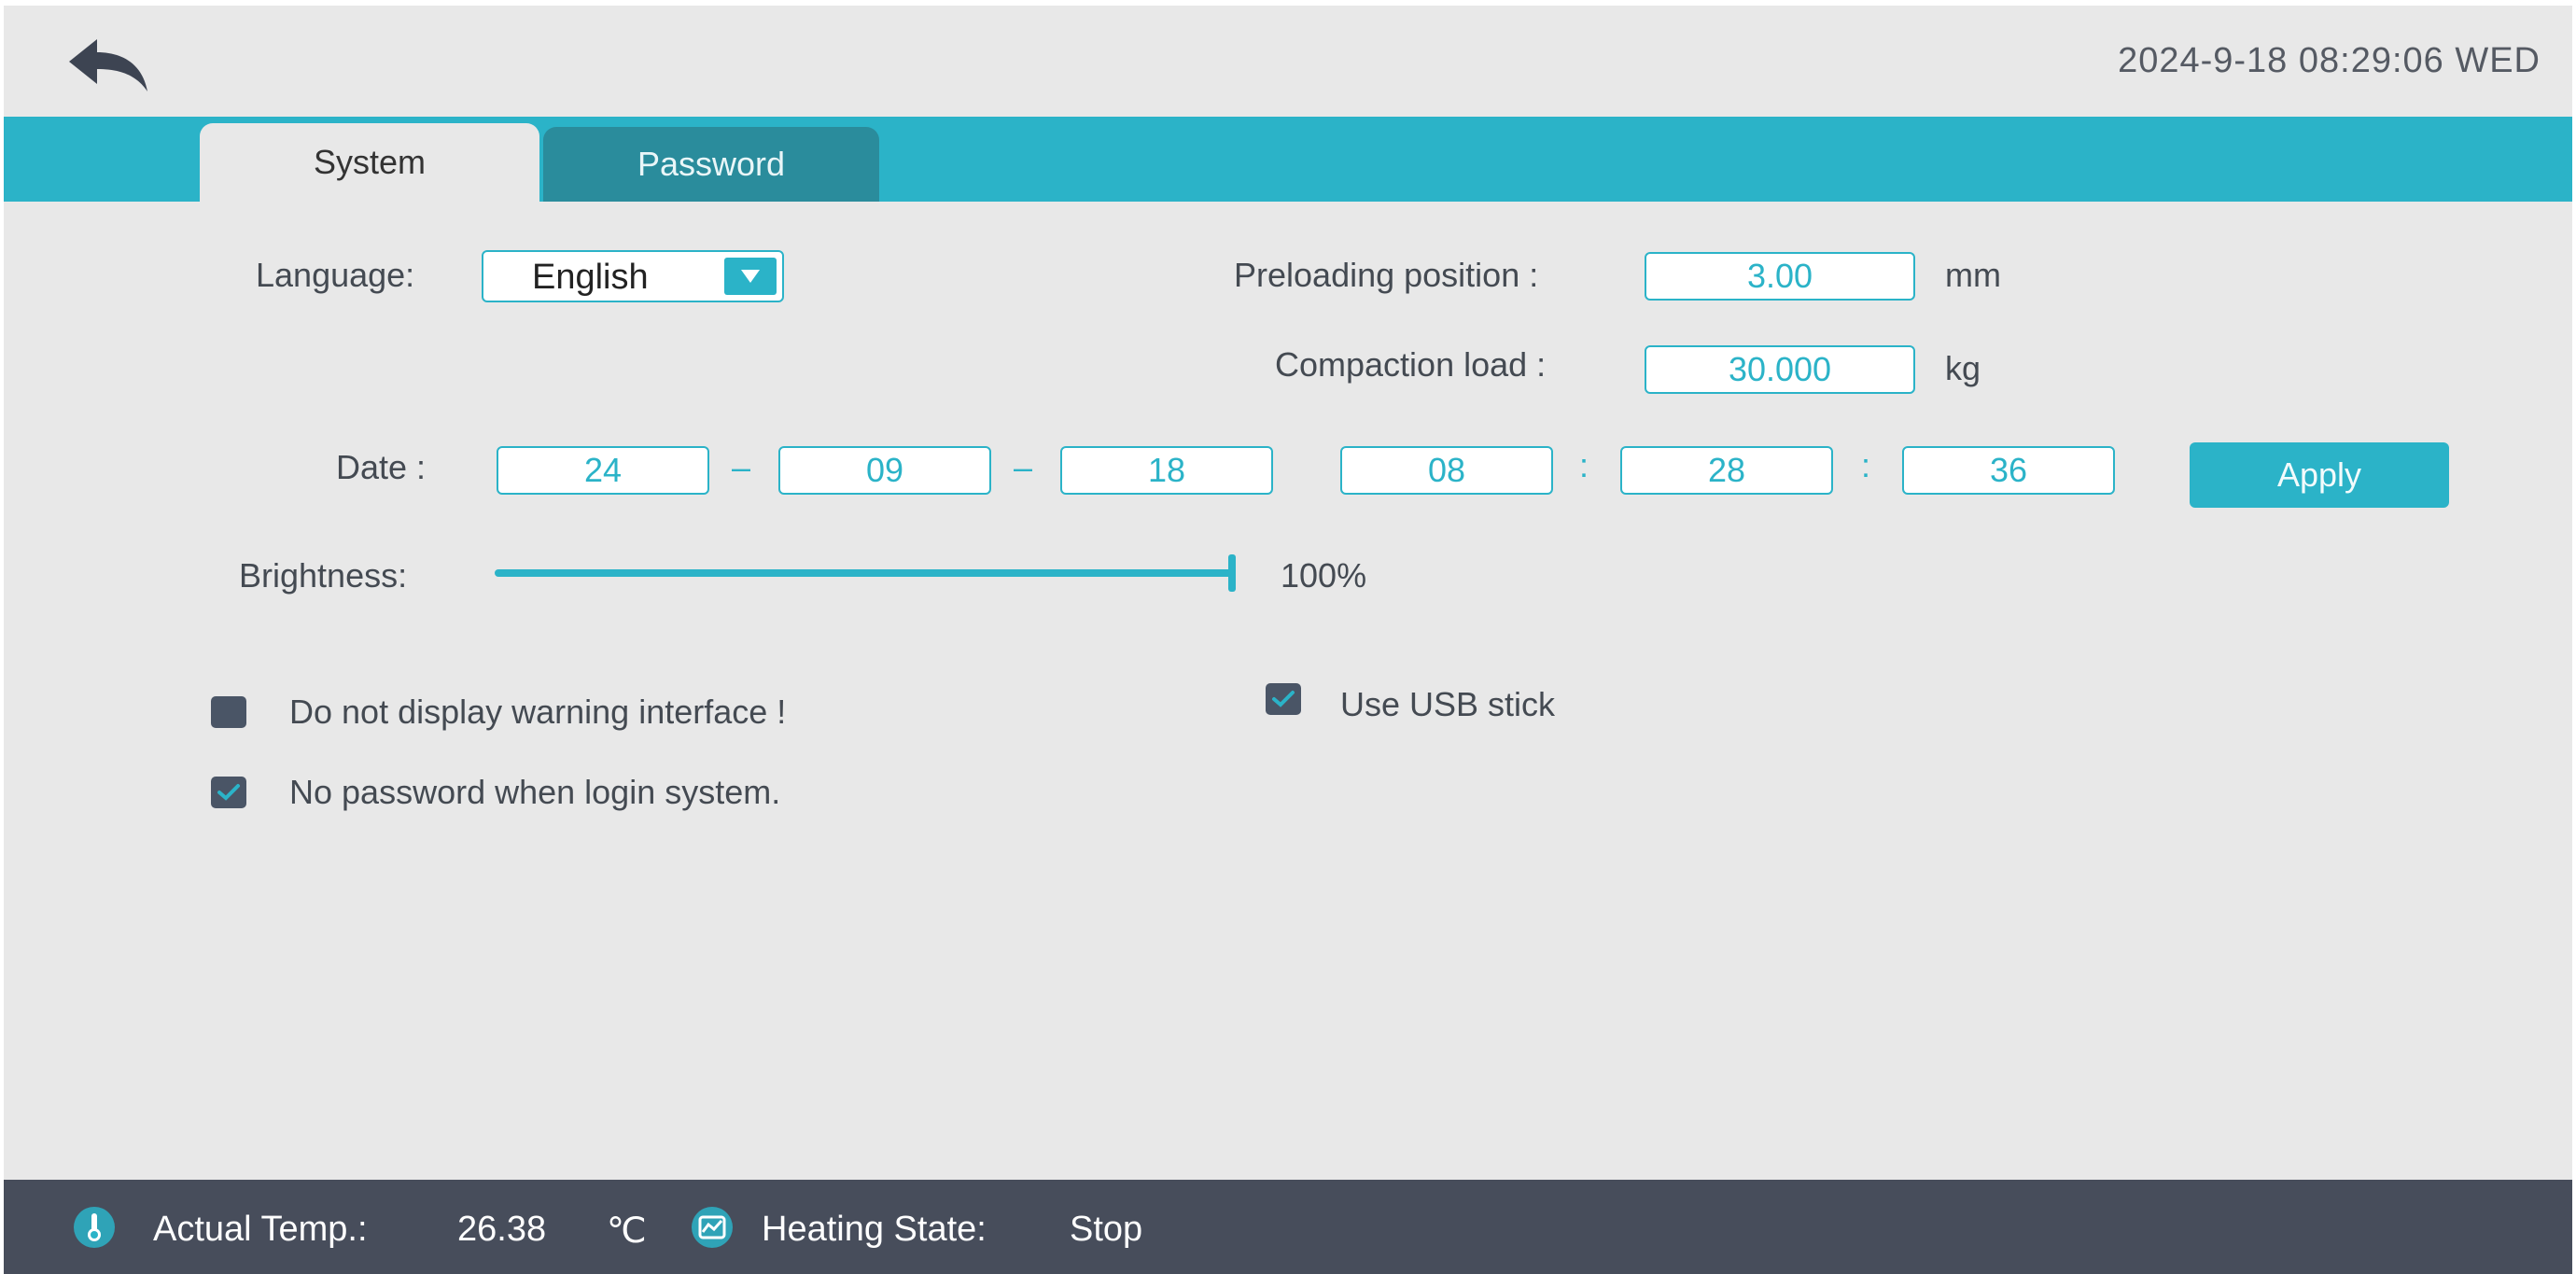 This screenshot has height=1274, width=2576. What do you see at coordinates (1780, 276) in the screenshot?
I see `preloading-input: 3.00` at bounding box center [1780, 276].